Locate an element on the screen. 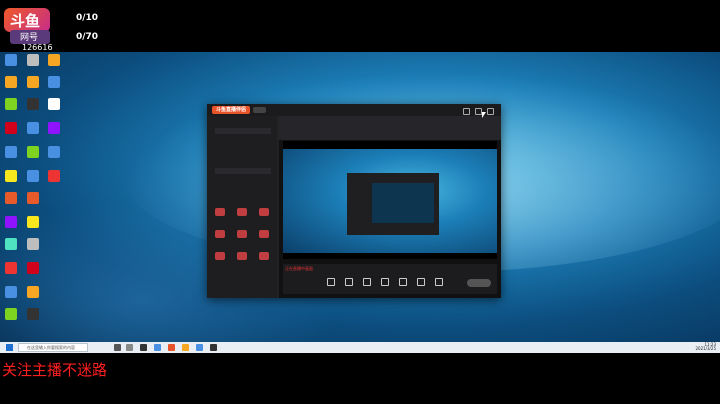  logo-subtitle-badge: 网号 is located at coordinates (30, 37).